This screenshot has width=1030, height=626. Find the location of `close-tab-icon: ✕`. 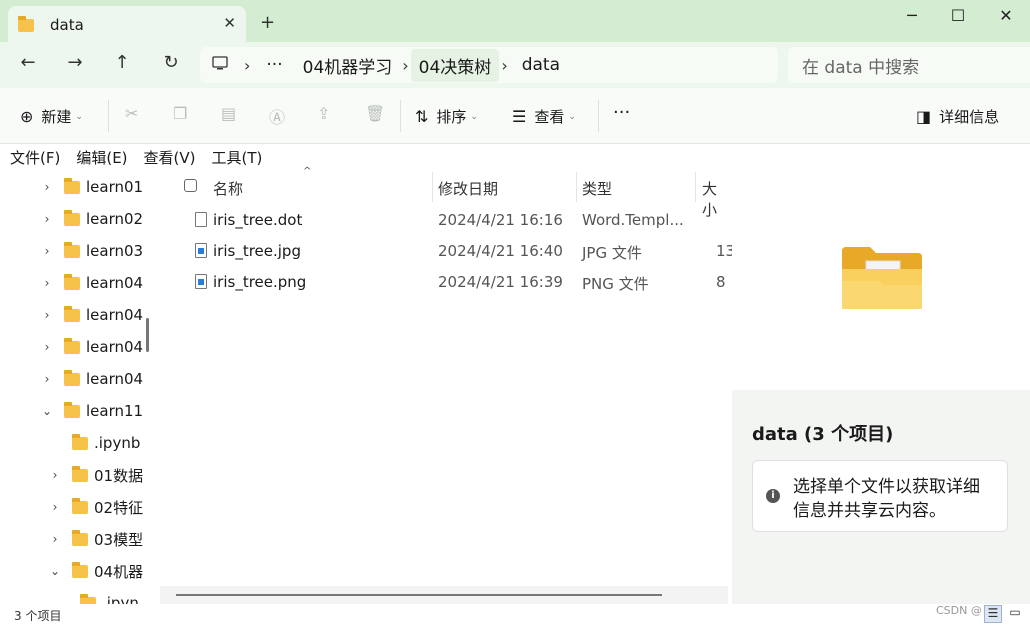

close-tab-icon: ✕ is located at coordinates (229, 23).